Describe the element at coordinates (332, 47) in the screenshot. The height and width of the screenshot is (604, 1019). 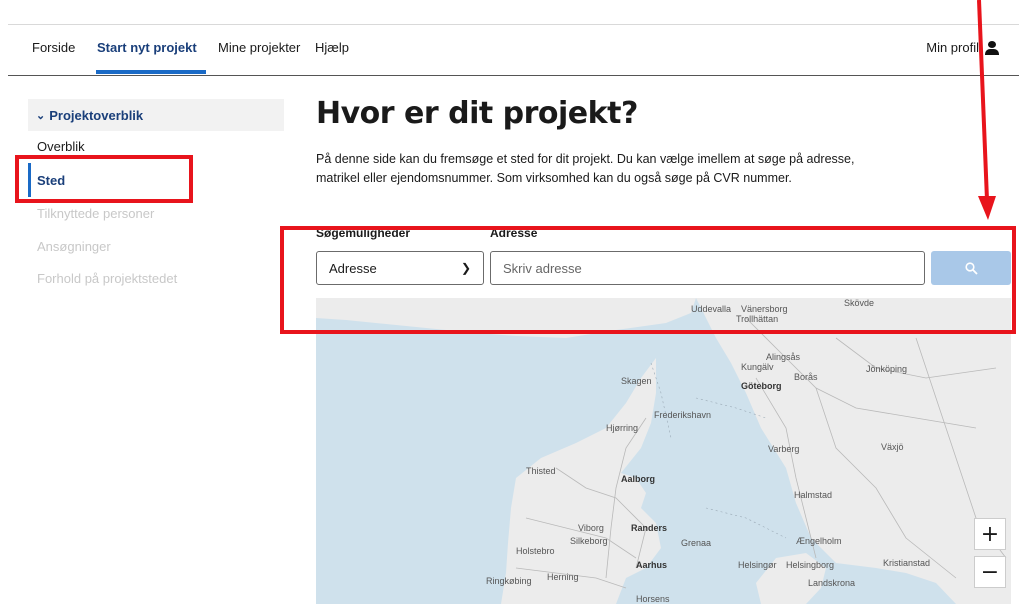
I see `nav-hjaelp: Hjælp` at that location.